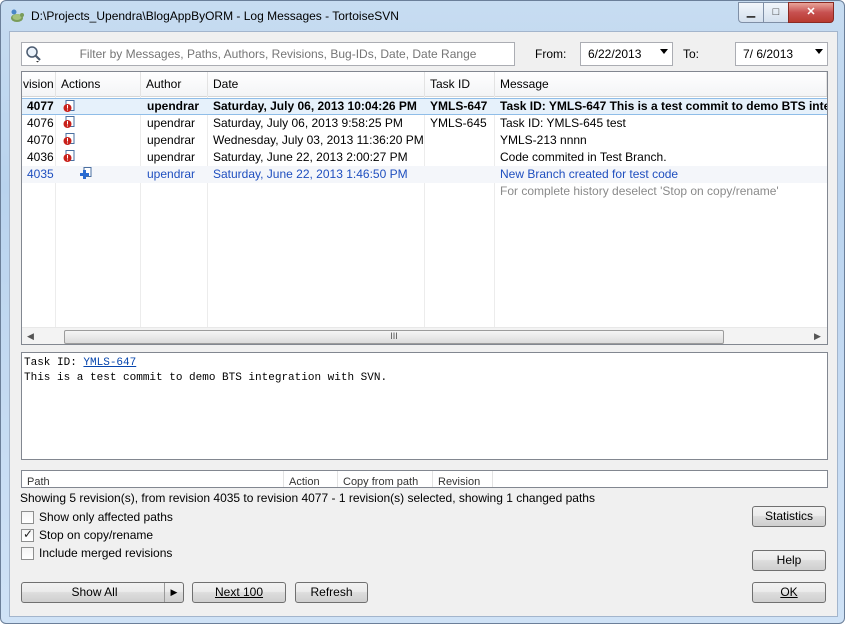 This screenshot has width=845, height=624. What do you see at coordinates (310, 157) in the screenshot?
I see `date-cell: Saturday, June 22, 2013 2:00:27 PM` at bounding box center [310, 157].